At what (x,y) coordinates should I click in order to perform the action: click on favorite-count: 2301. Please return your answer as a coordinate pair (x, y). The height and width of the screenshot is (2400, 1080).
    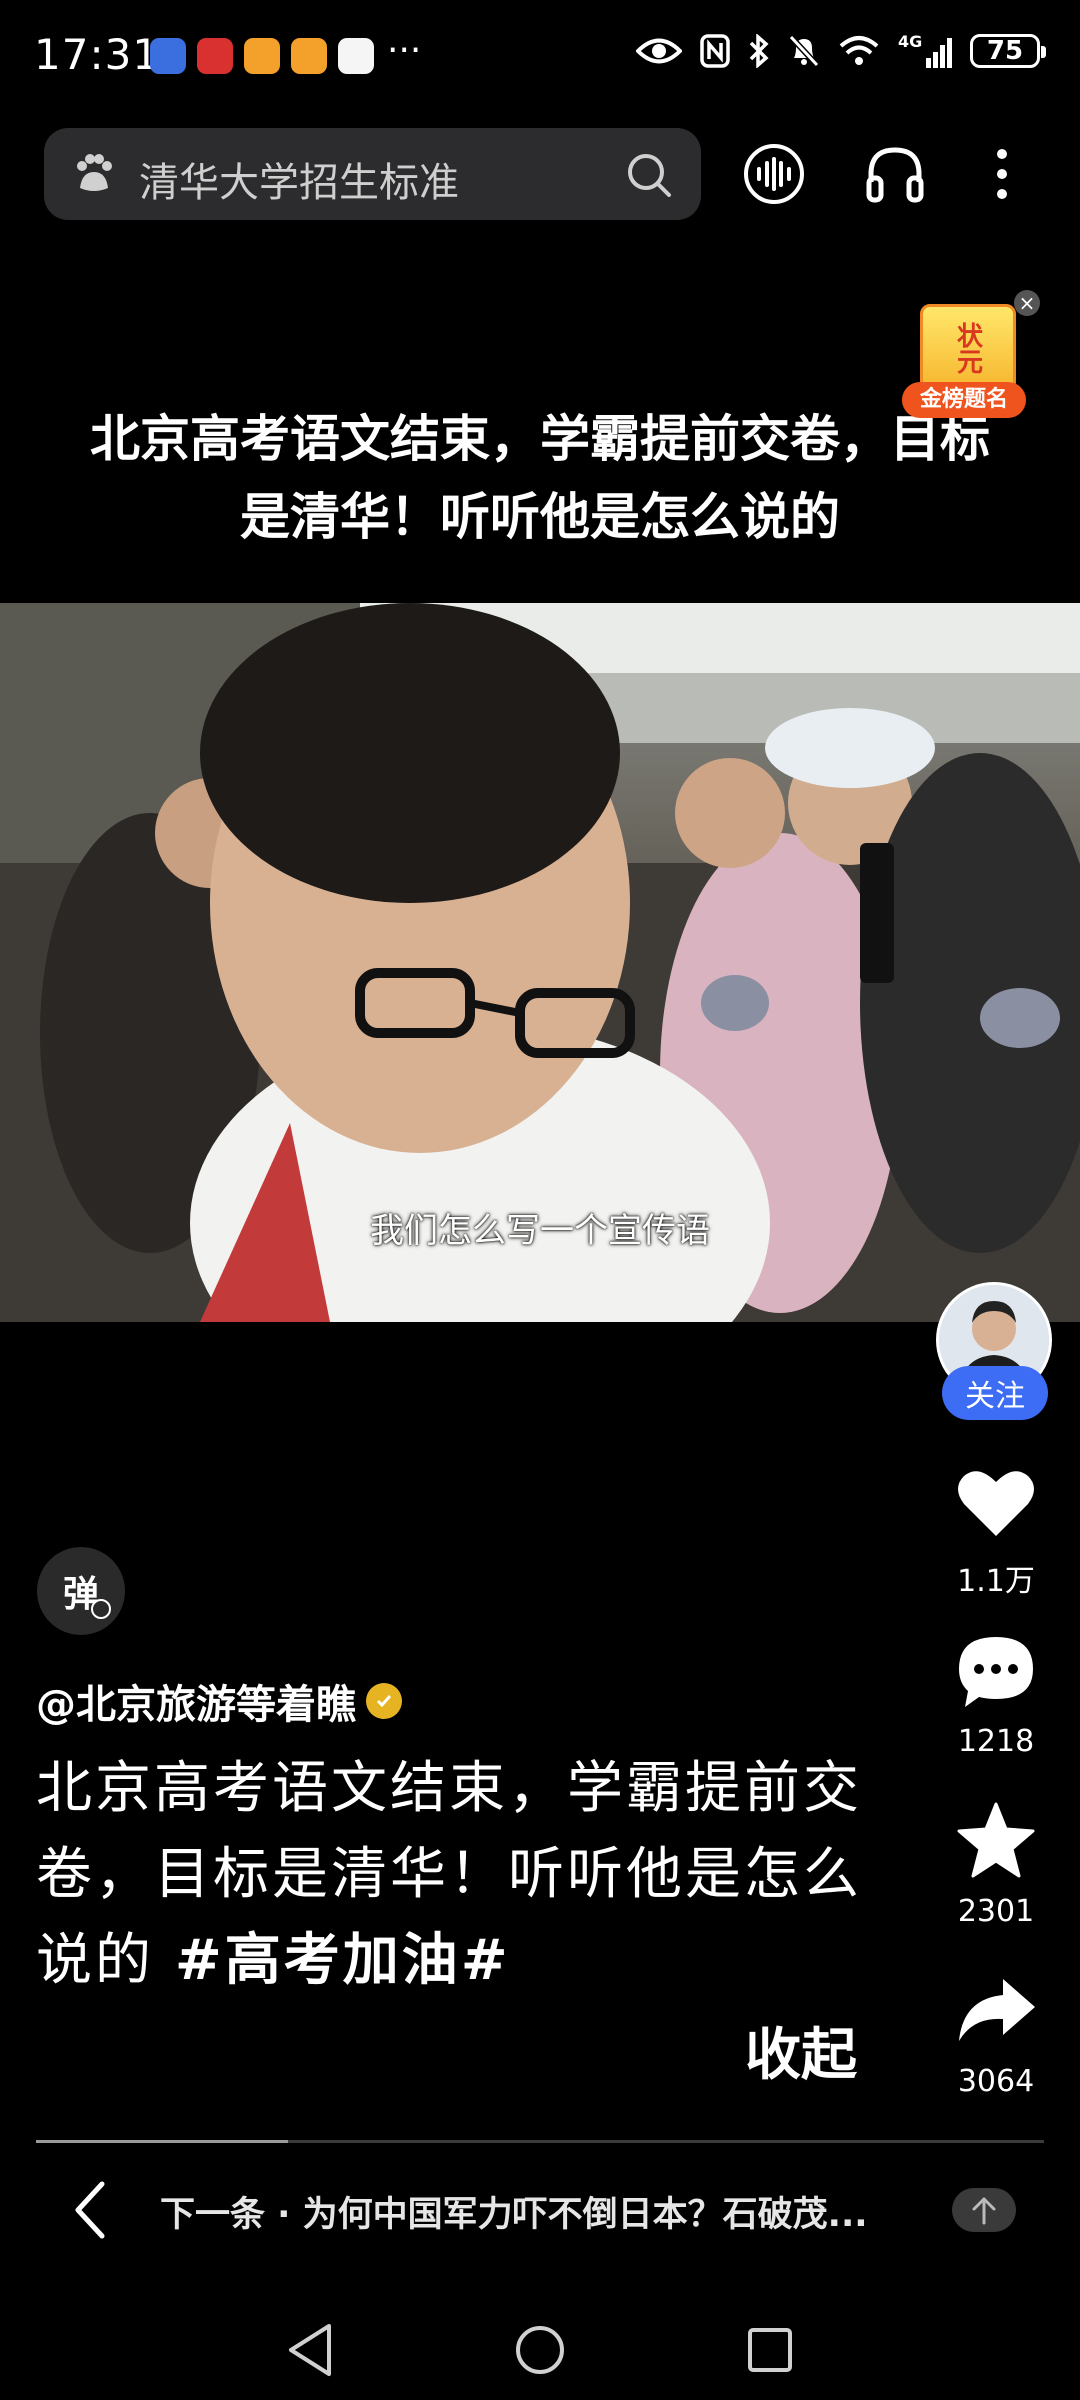
    Looking at the image, I should click on (996, 1911).